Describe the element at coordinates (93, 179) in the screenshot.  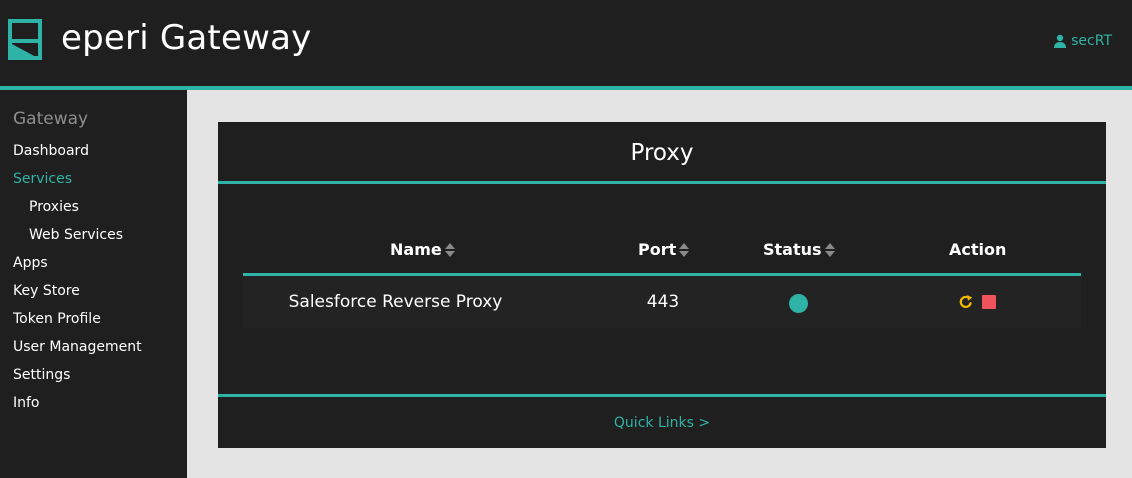
I see `sidebar-item-services: Services` at that location.